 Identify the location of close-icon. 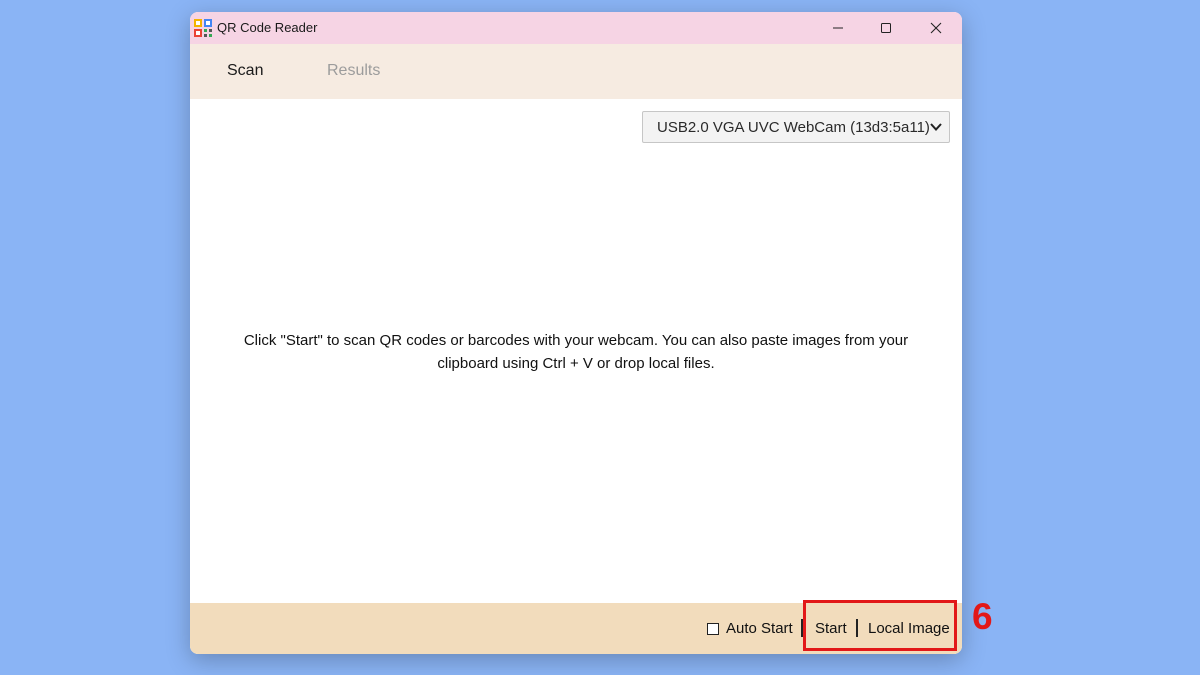
(936, 28).